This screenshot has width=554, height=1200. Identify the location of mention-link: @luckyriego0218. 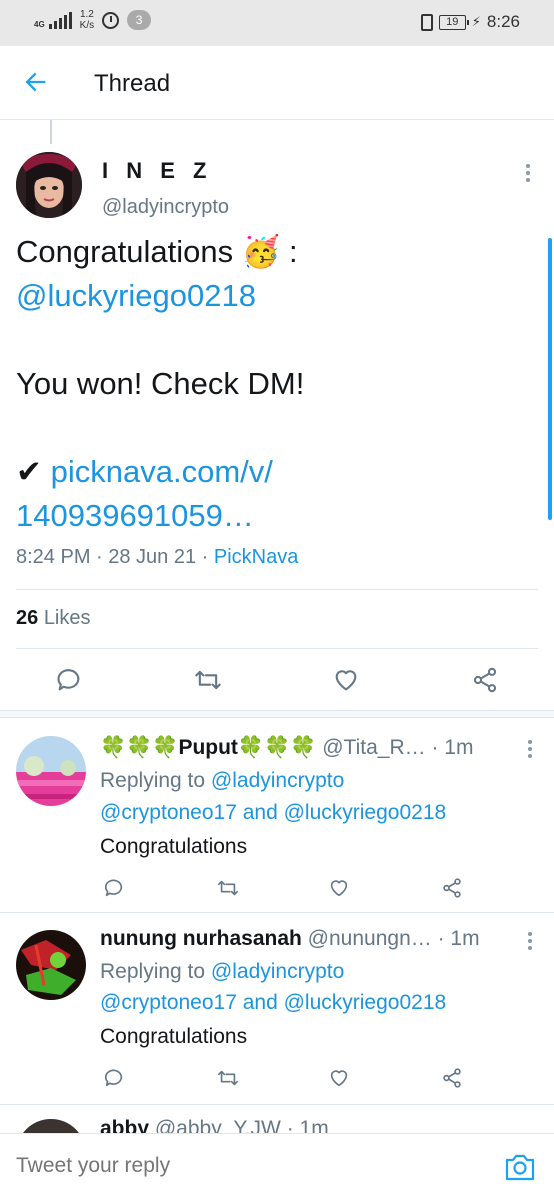
(136, 295).